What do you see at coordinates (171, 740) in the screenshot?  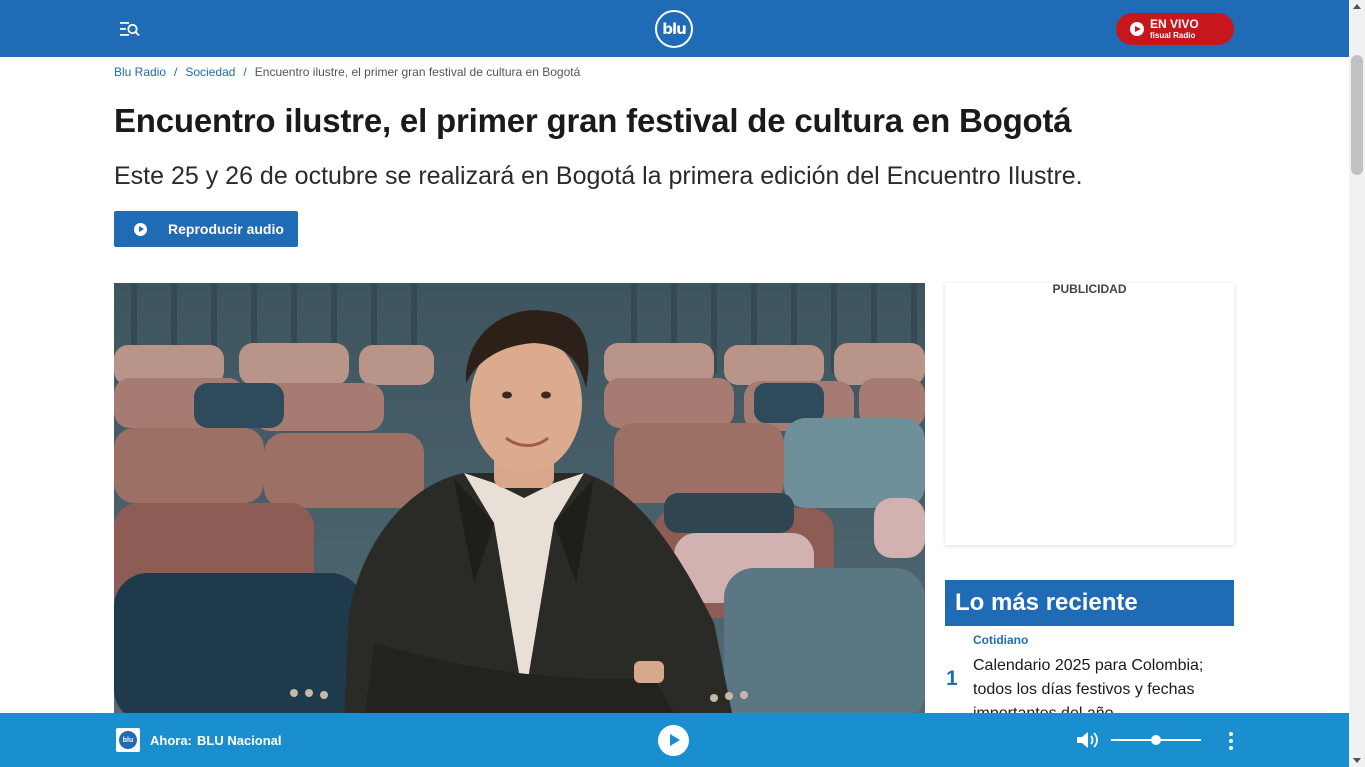 I see `now-playing-label: Ahora:` at bounding box center [171, 740].